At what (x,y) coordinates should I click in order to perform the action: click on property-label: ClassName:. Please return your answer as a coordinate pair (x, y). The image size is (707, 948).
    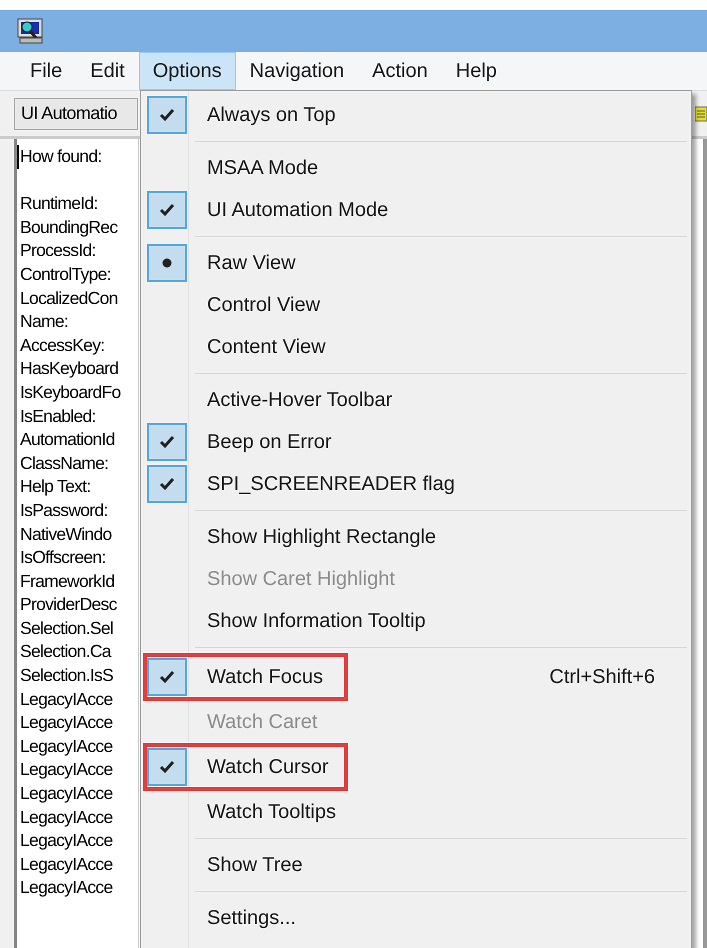
    Looking at the image, I should click on (64, 463).